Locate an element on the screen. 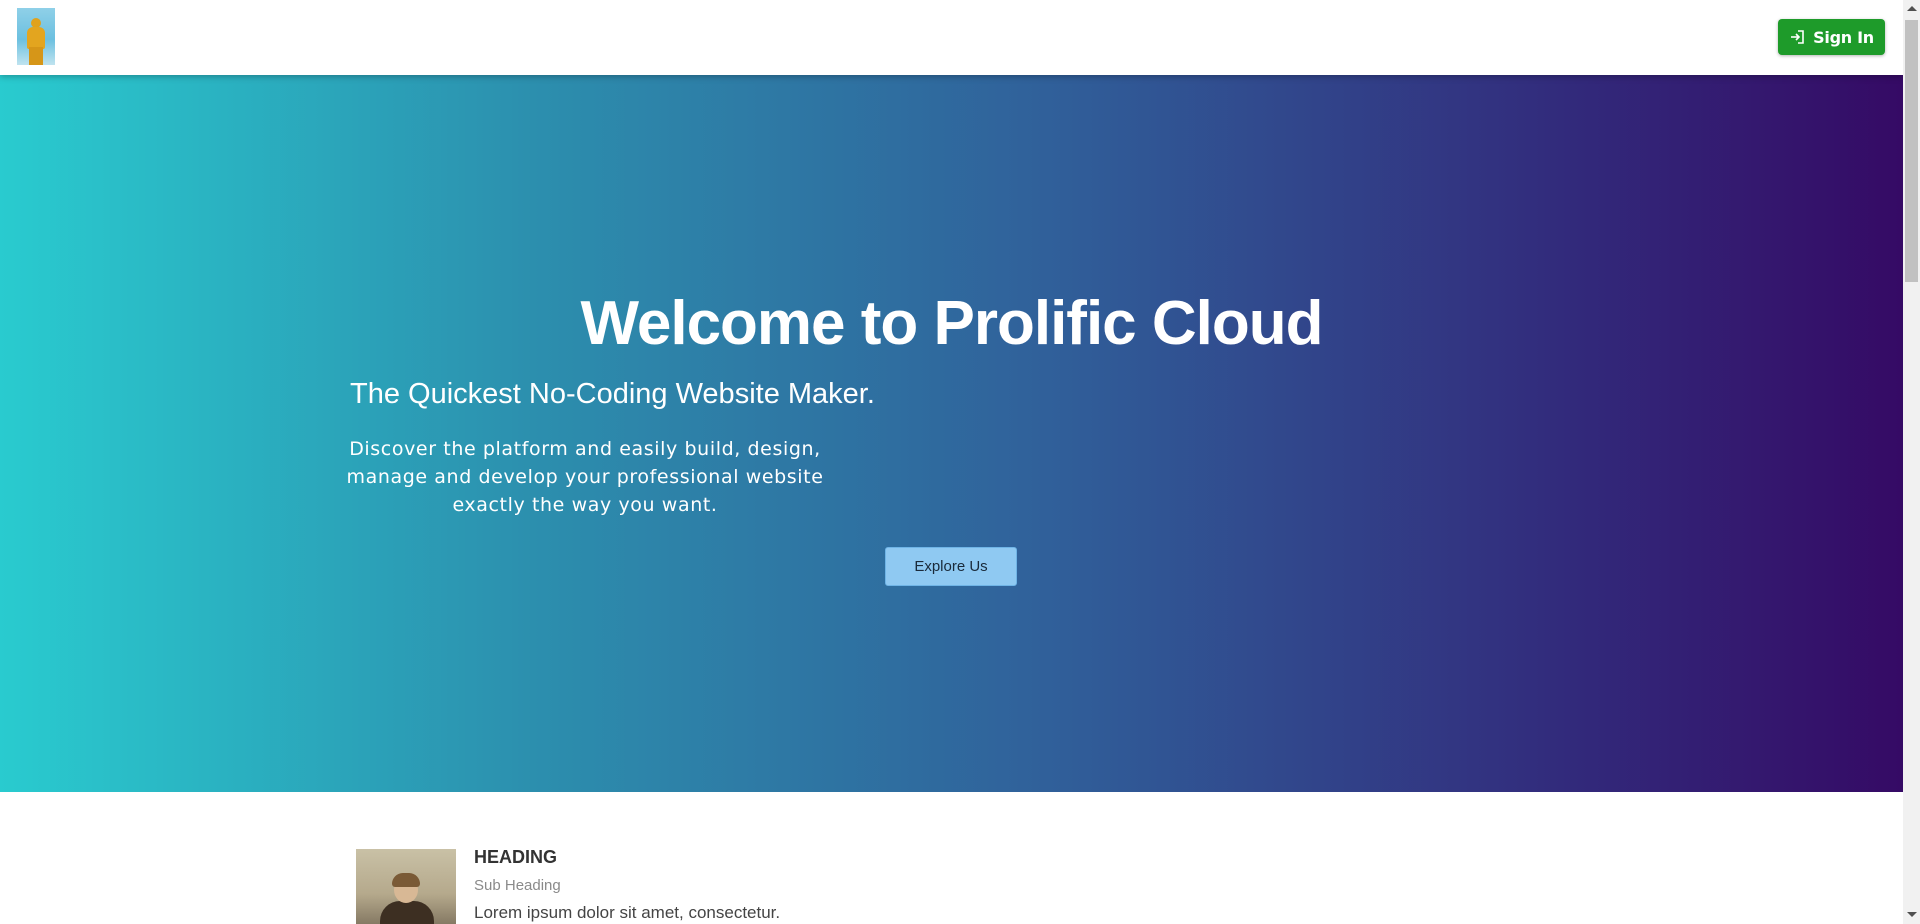 This screenshot has width=1920, height=924. logo is located at coordinates (36, 36).